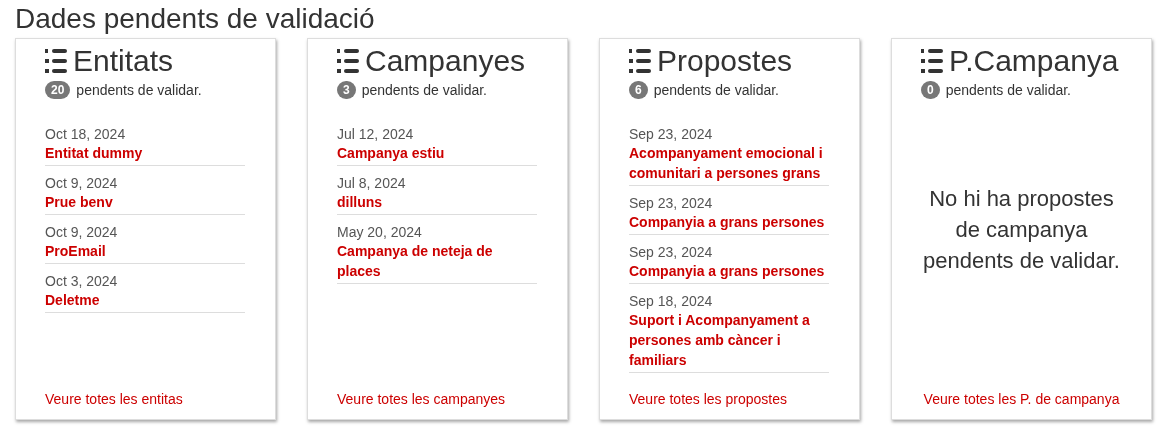  What do you see at coordinates (346, 90) in the screenshot?
I see `count-badge: 3` at bounding box center [346, 90].